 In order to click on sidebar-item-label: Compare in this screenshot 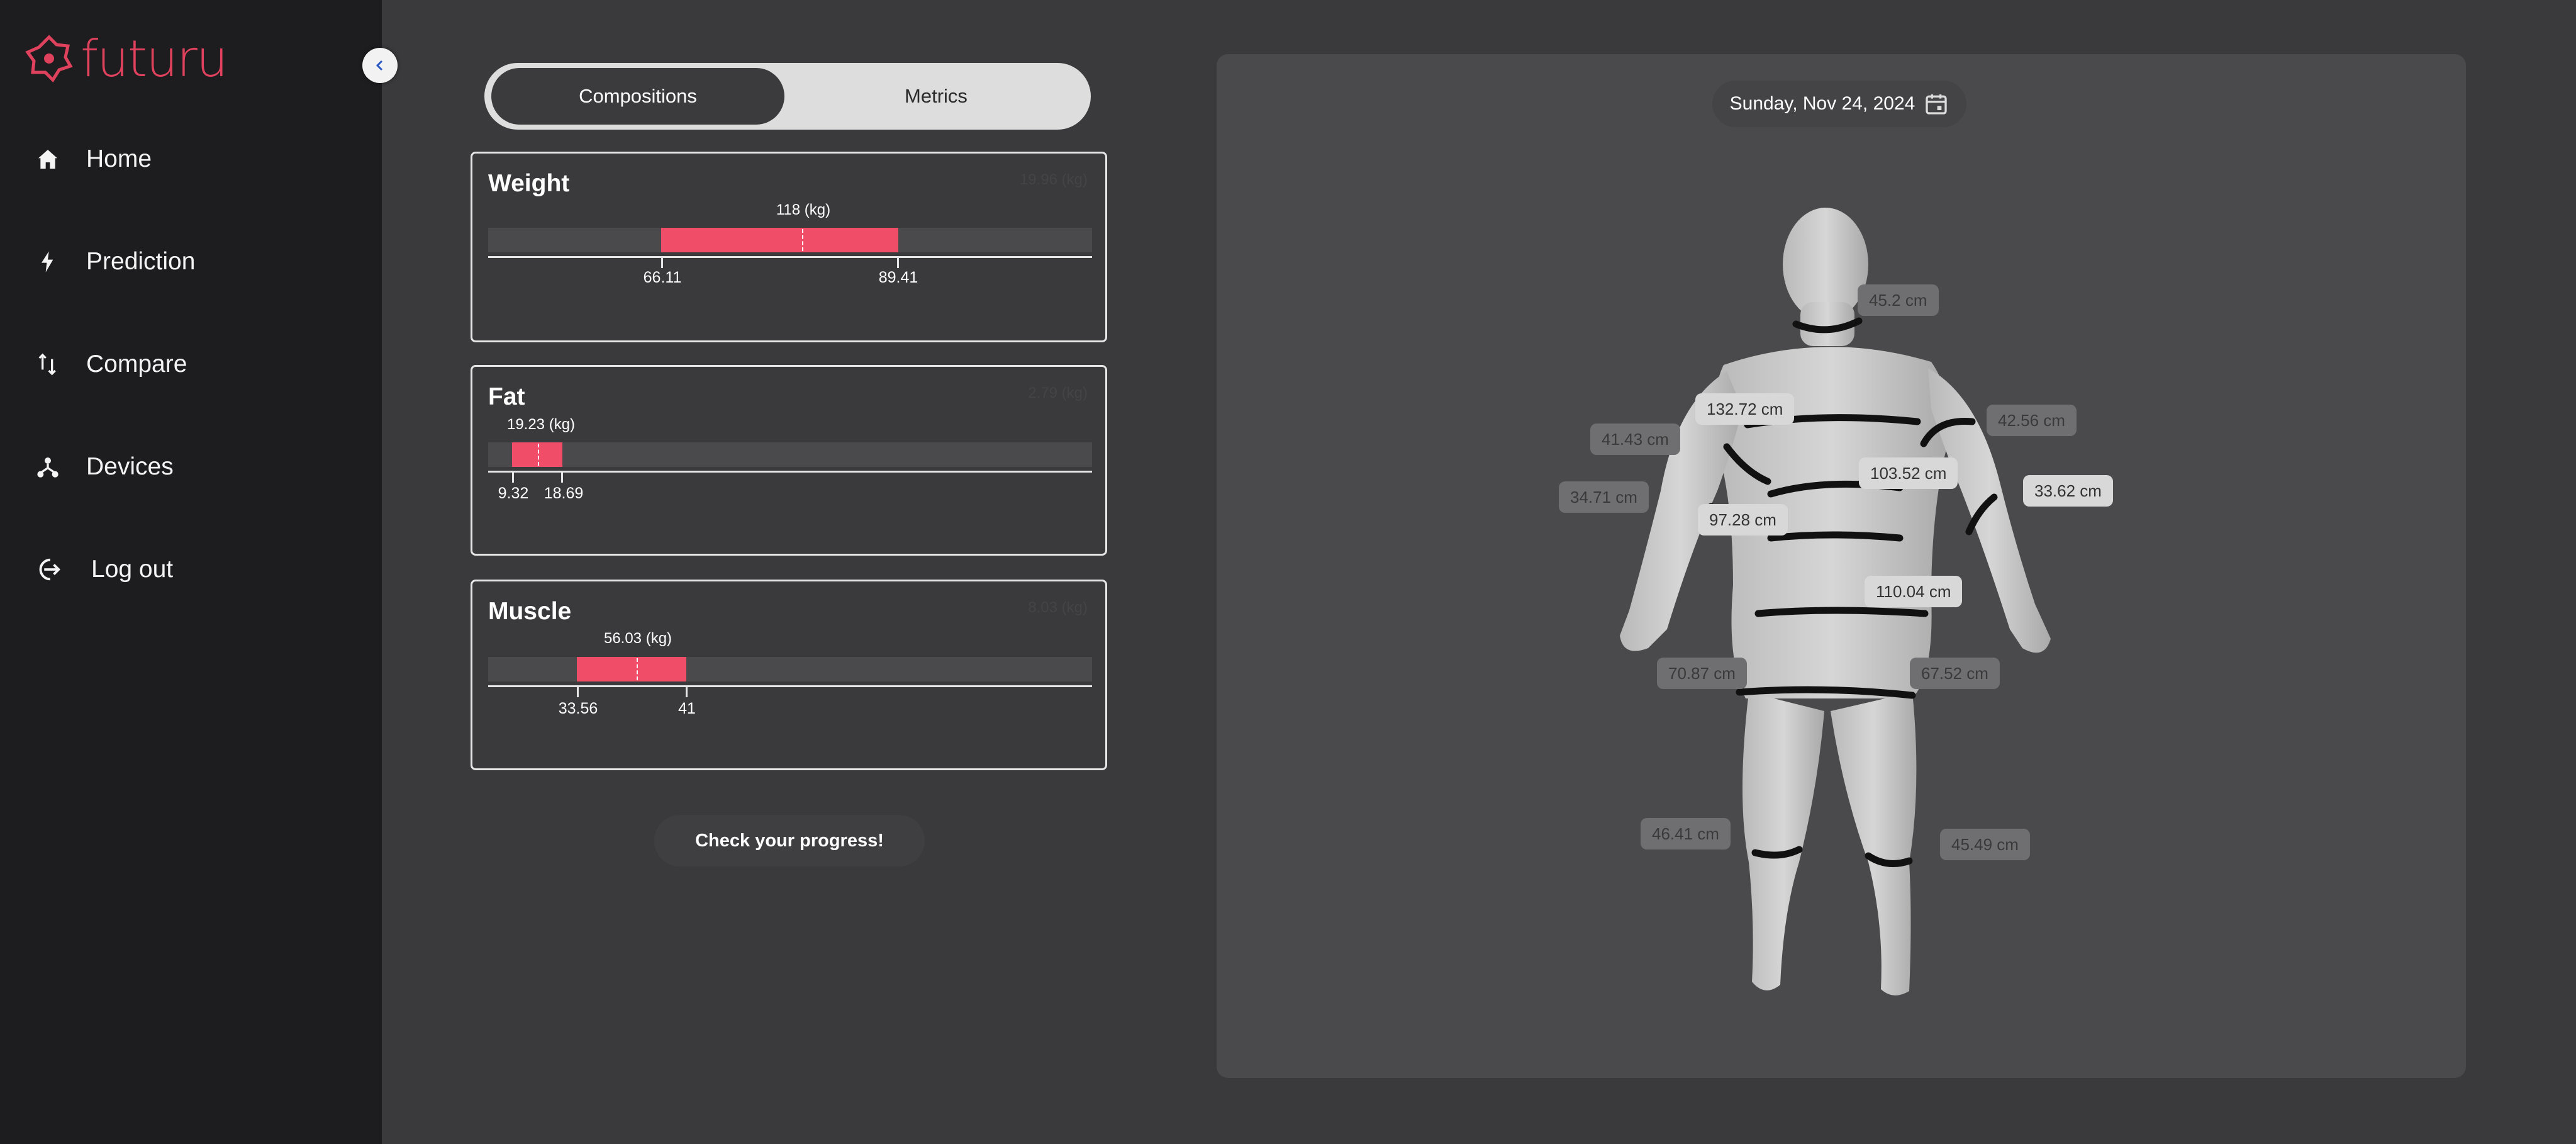, I will do `click(136, 364)`.